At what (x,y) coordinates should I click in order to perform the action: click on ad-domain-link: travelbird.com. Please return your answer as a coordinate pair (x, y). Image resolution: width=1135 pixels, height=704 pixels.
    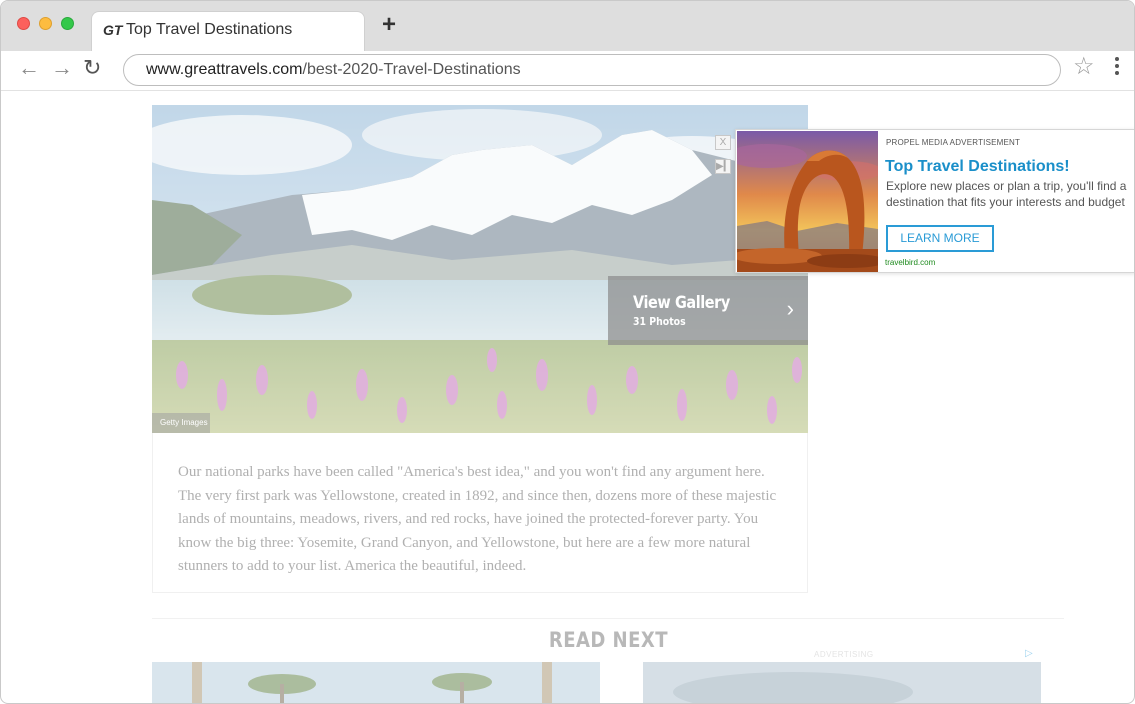
    Looking at the image, I should click on (910, 262).